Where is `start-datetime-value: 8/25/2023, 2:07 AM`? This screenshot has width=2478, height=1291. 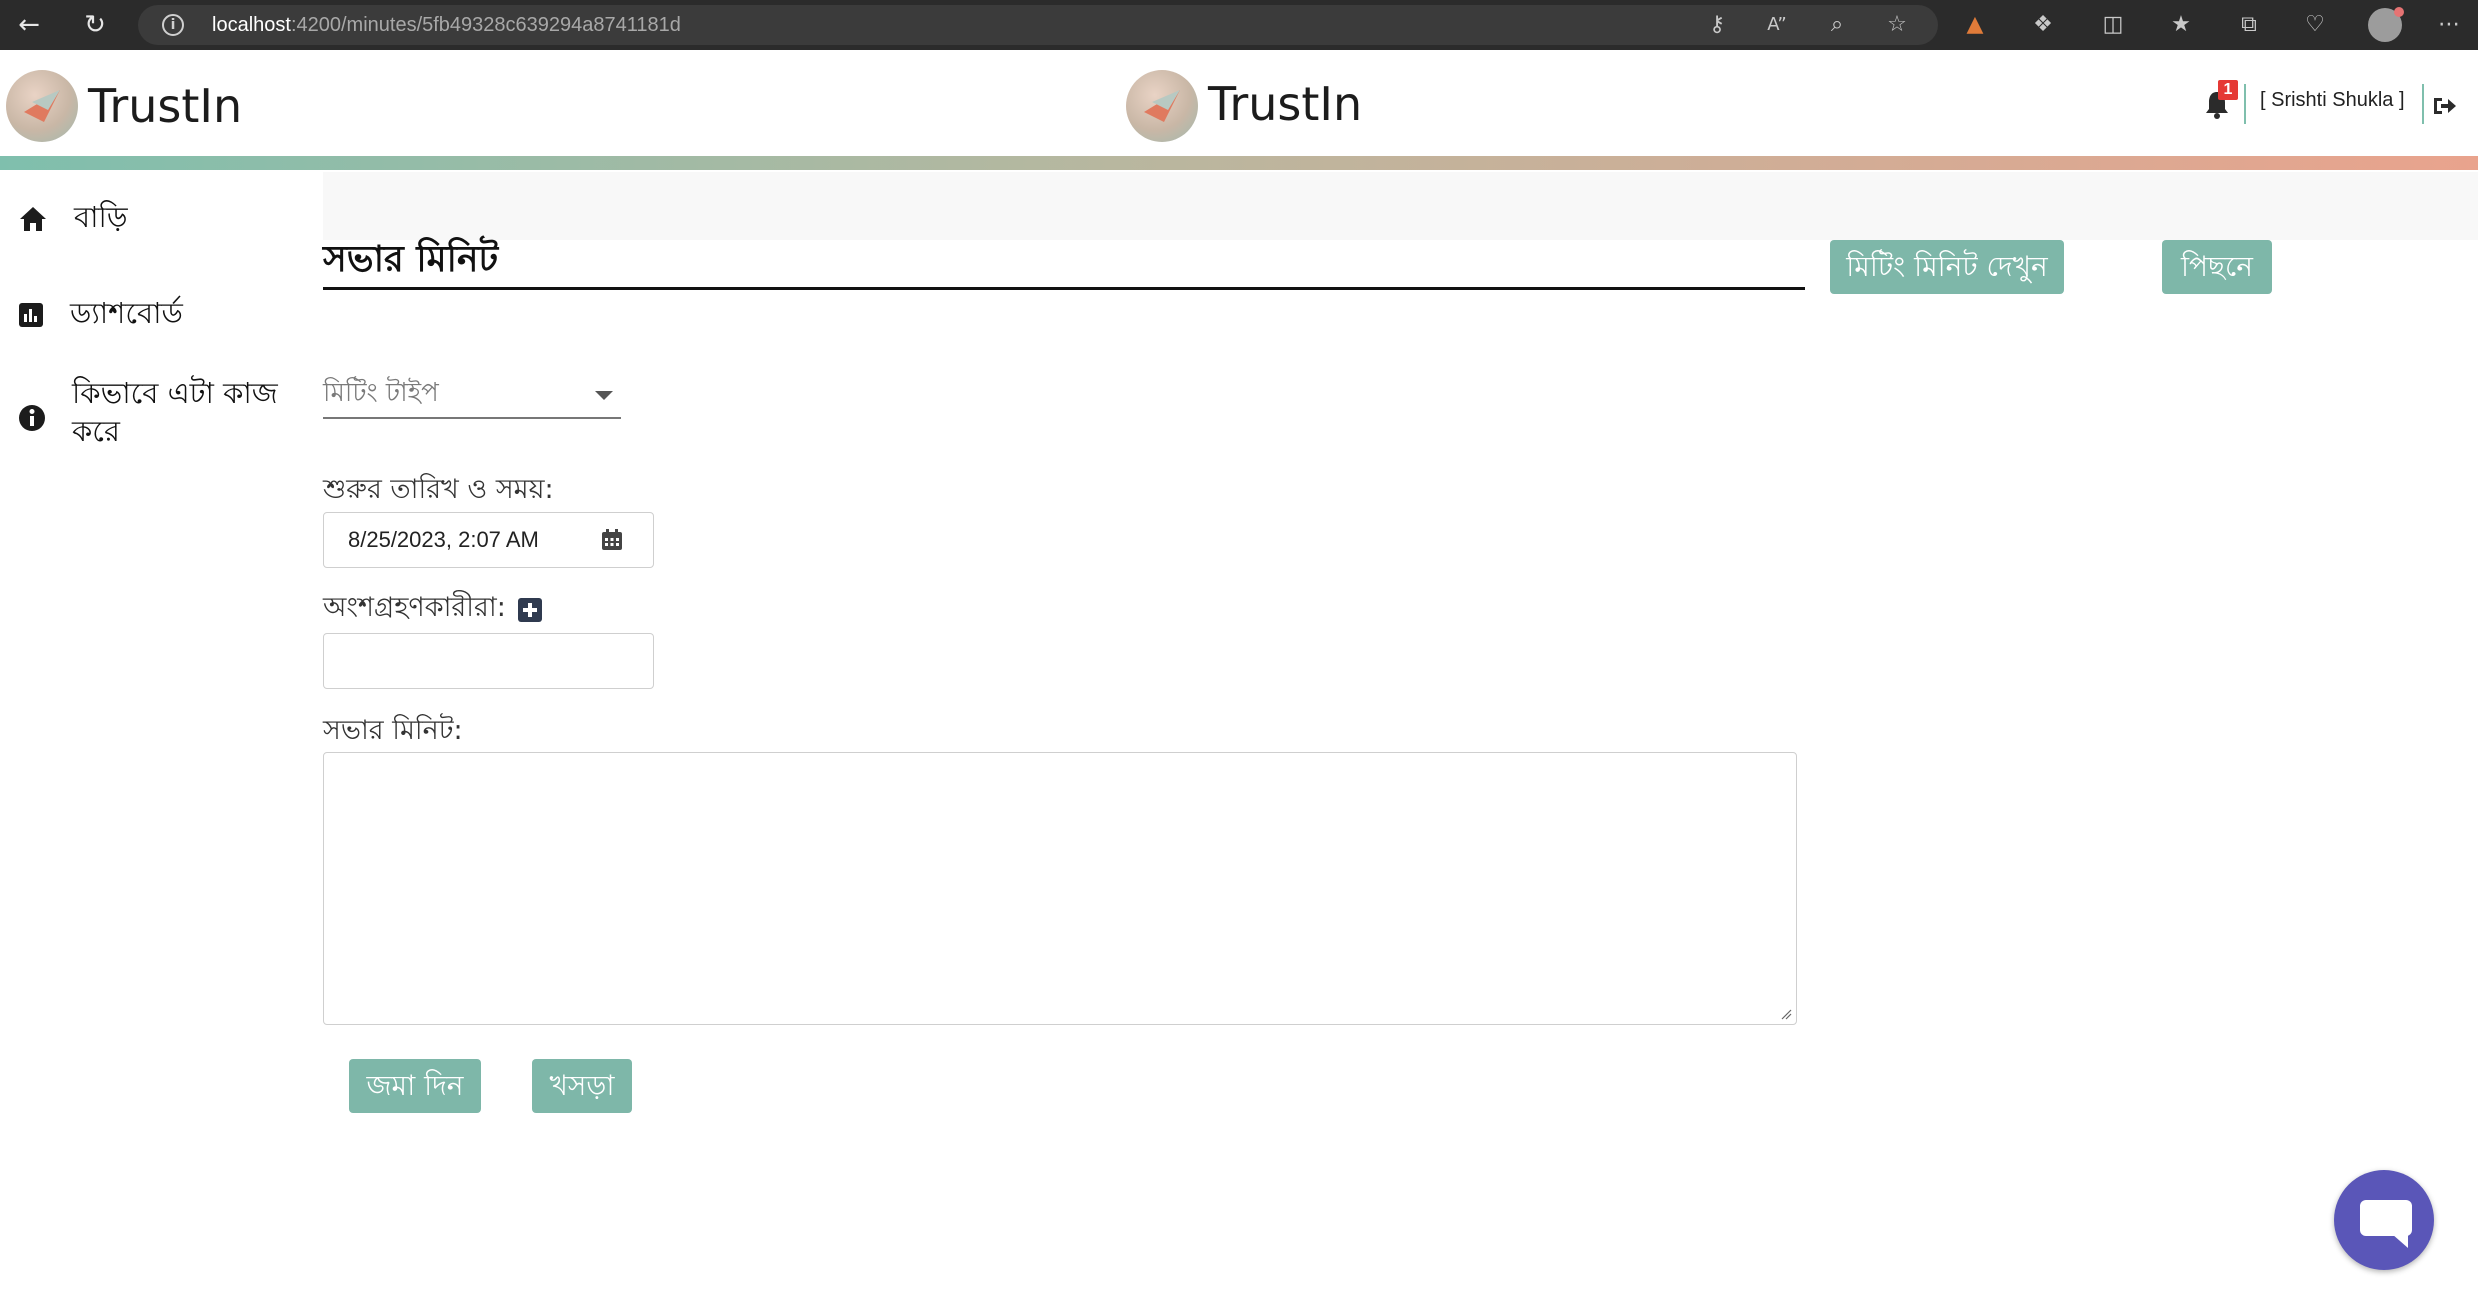 start-datetime-value: 8/25/2023, 2:07 AM is located at coordinates (443, 539).